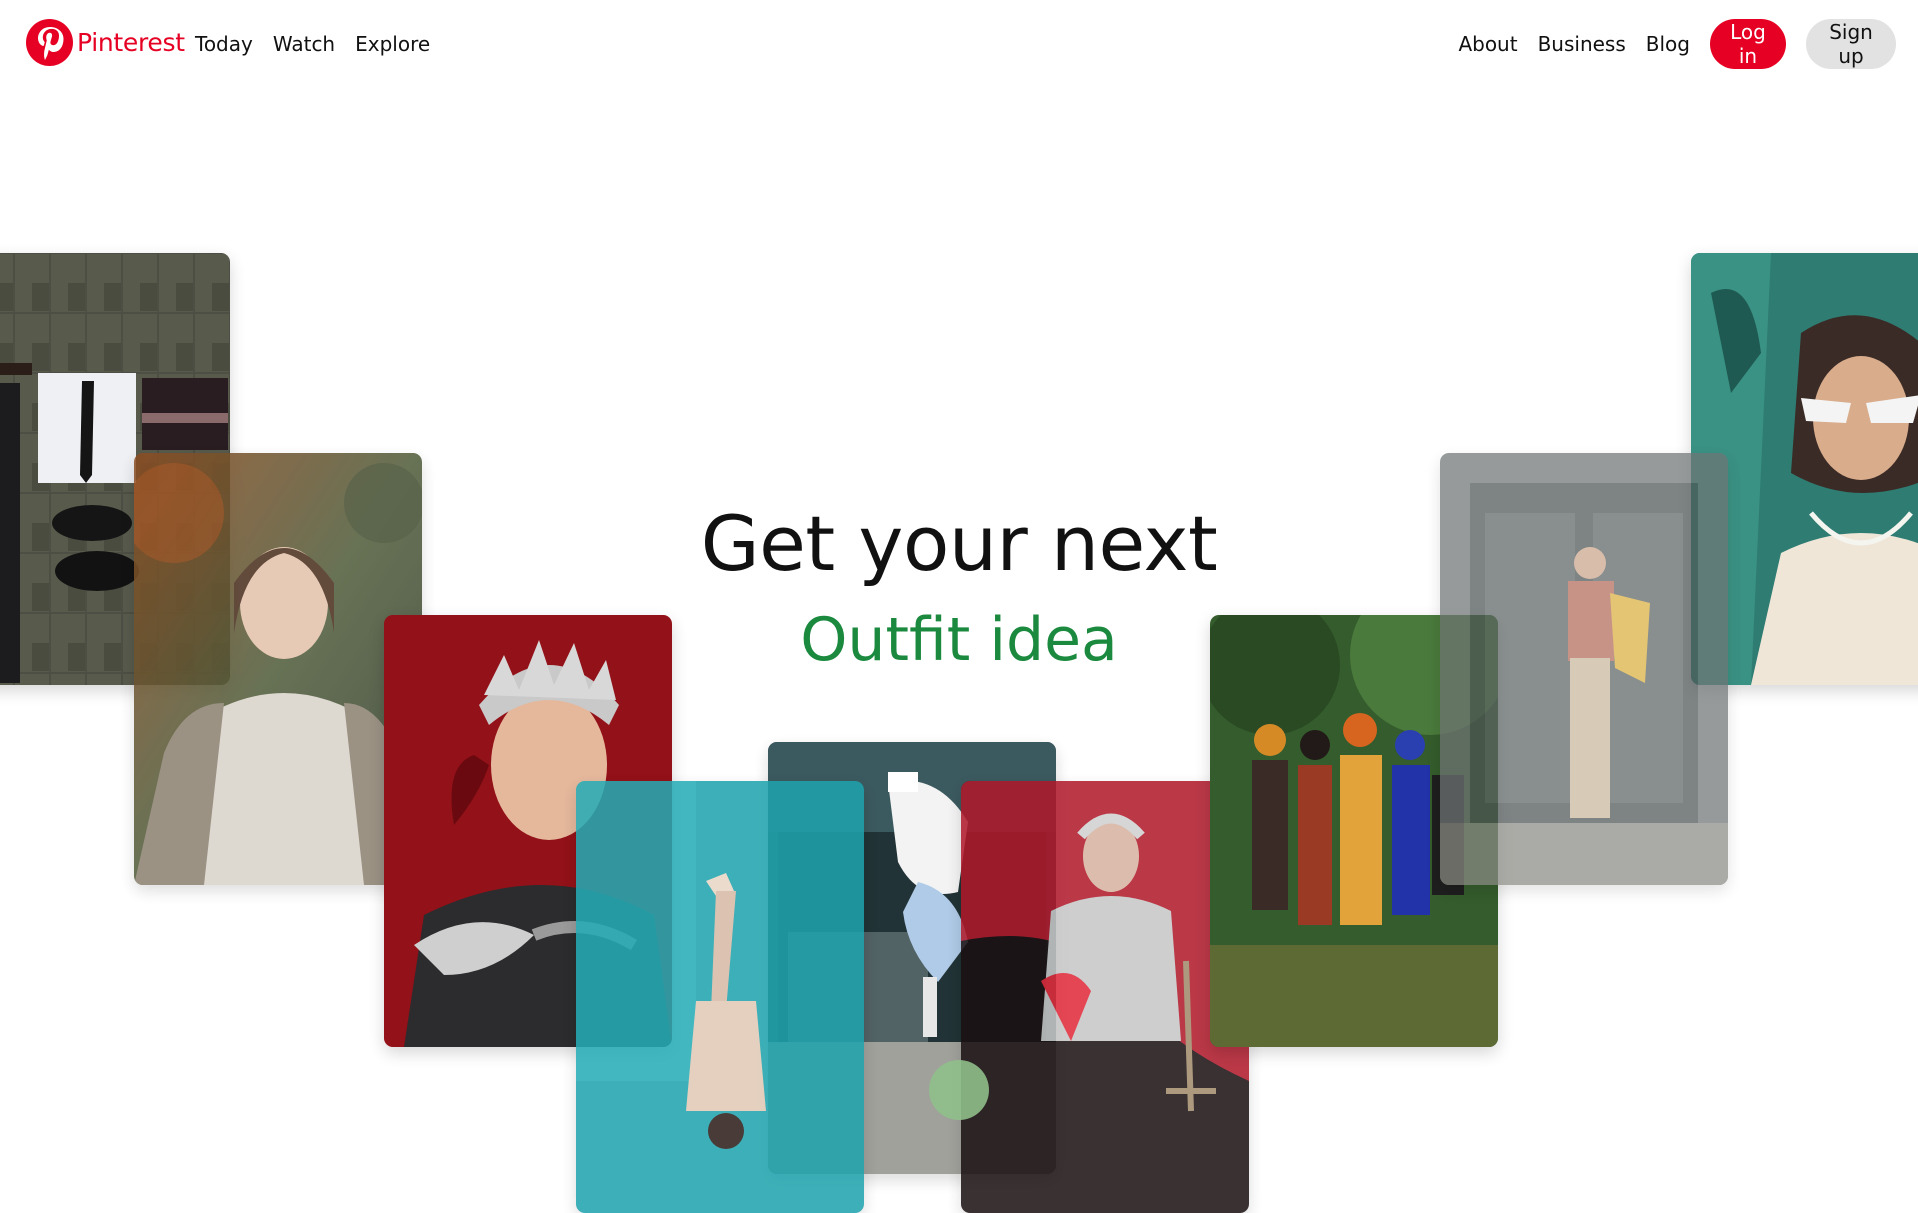 This screenshot has height=1213, width=1918. I want to click on scroll-down-button, so click(959, 1090).